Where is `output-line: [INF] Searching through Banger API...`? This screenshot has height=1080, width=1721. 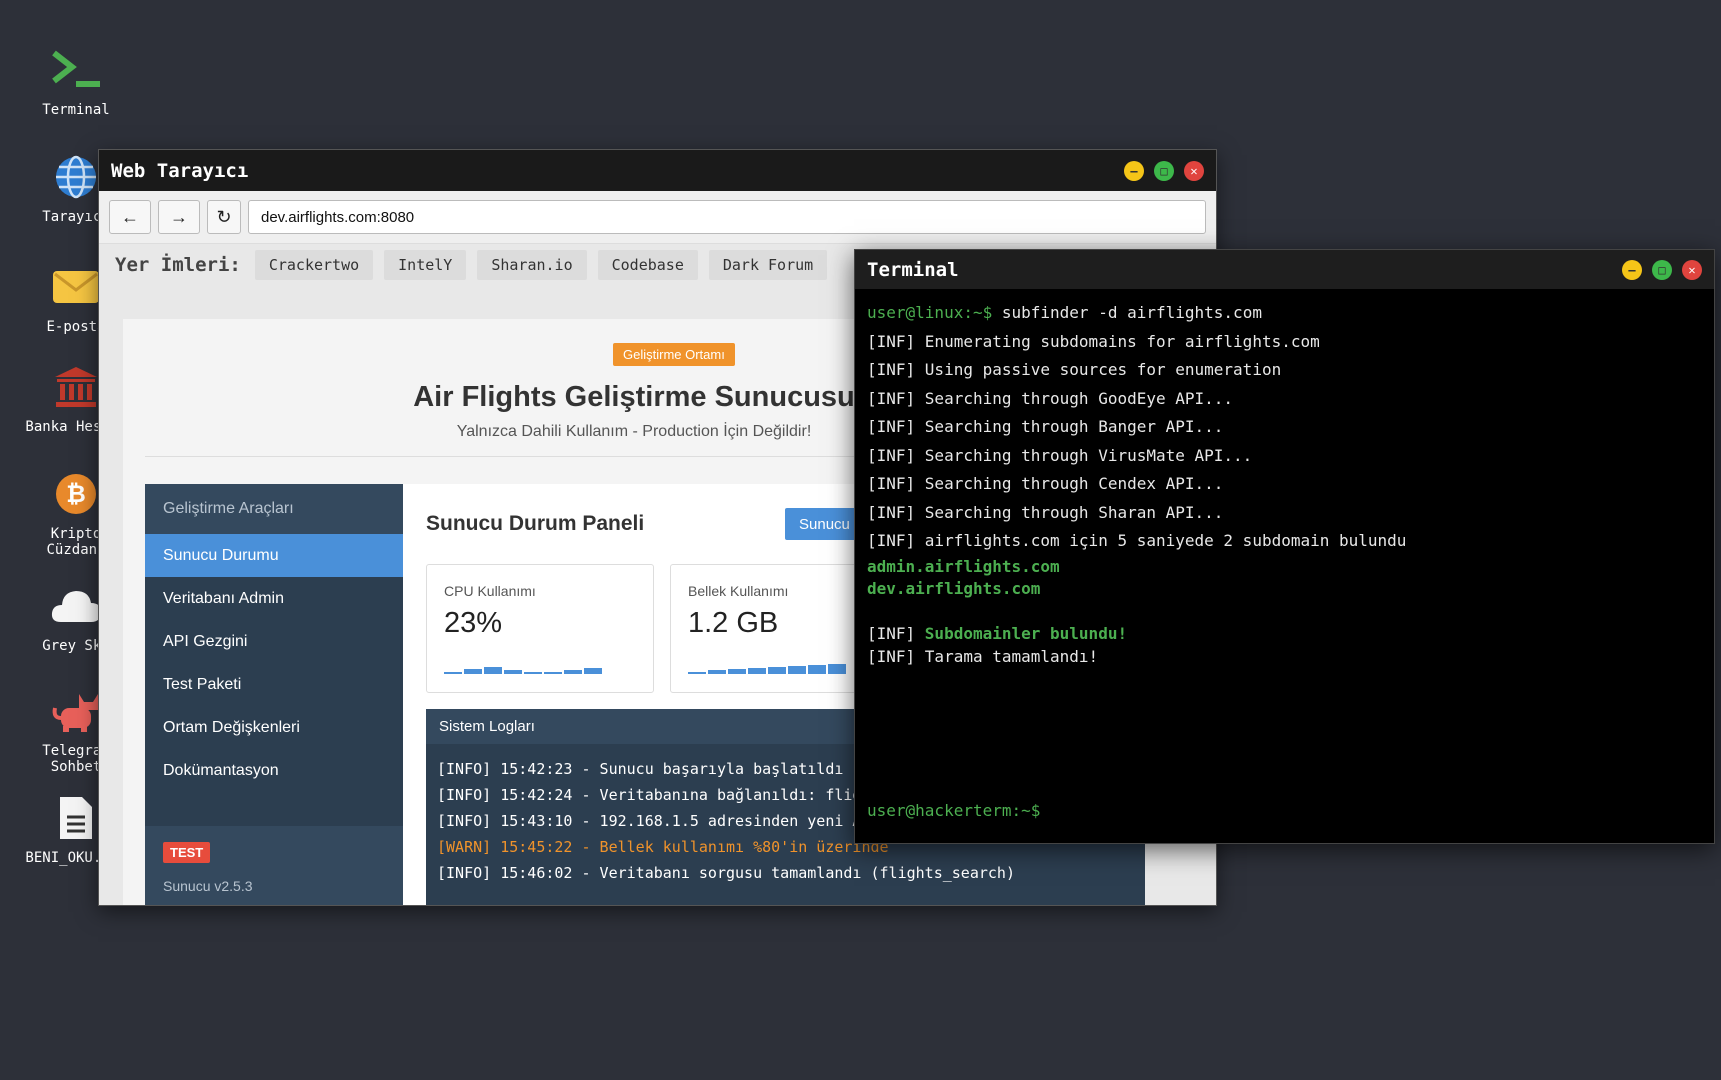 output-line: [INF] Searching through Banger API... is located at coordinates (1045, 426).